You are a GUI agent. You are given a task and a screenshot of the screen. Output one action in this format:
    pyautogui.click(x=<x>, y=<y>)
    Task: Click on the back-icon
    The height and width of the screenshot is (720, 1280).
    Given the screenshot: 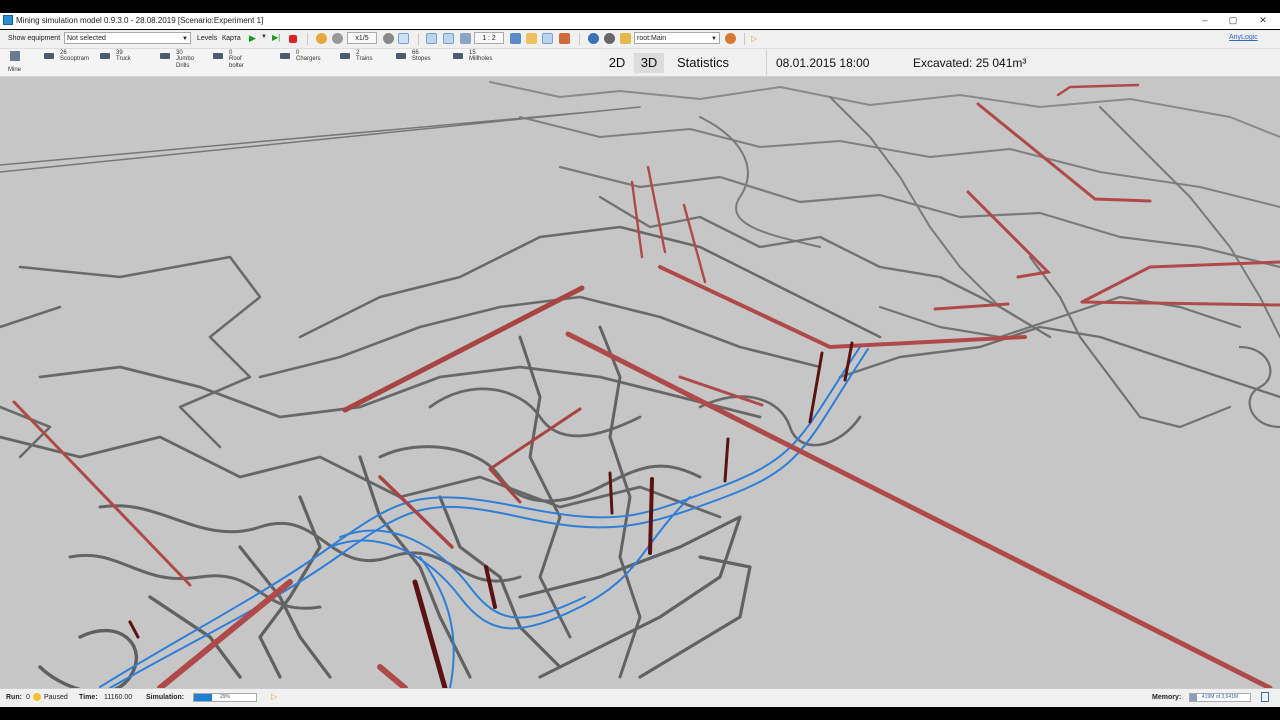 What is the action you would take?
    pyautogui.click(x=609, y=38)
    